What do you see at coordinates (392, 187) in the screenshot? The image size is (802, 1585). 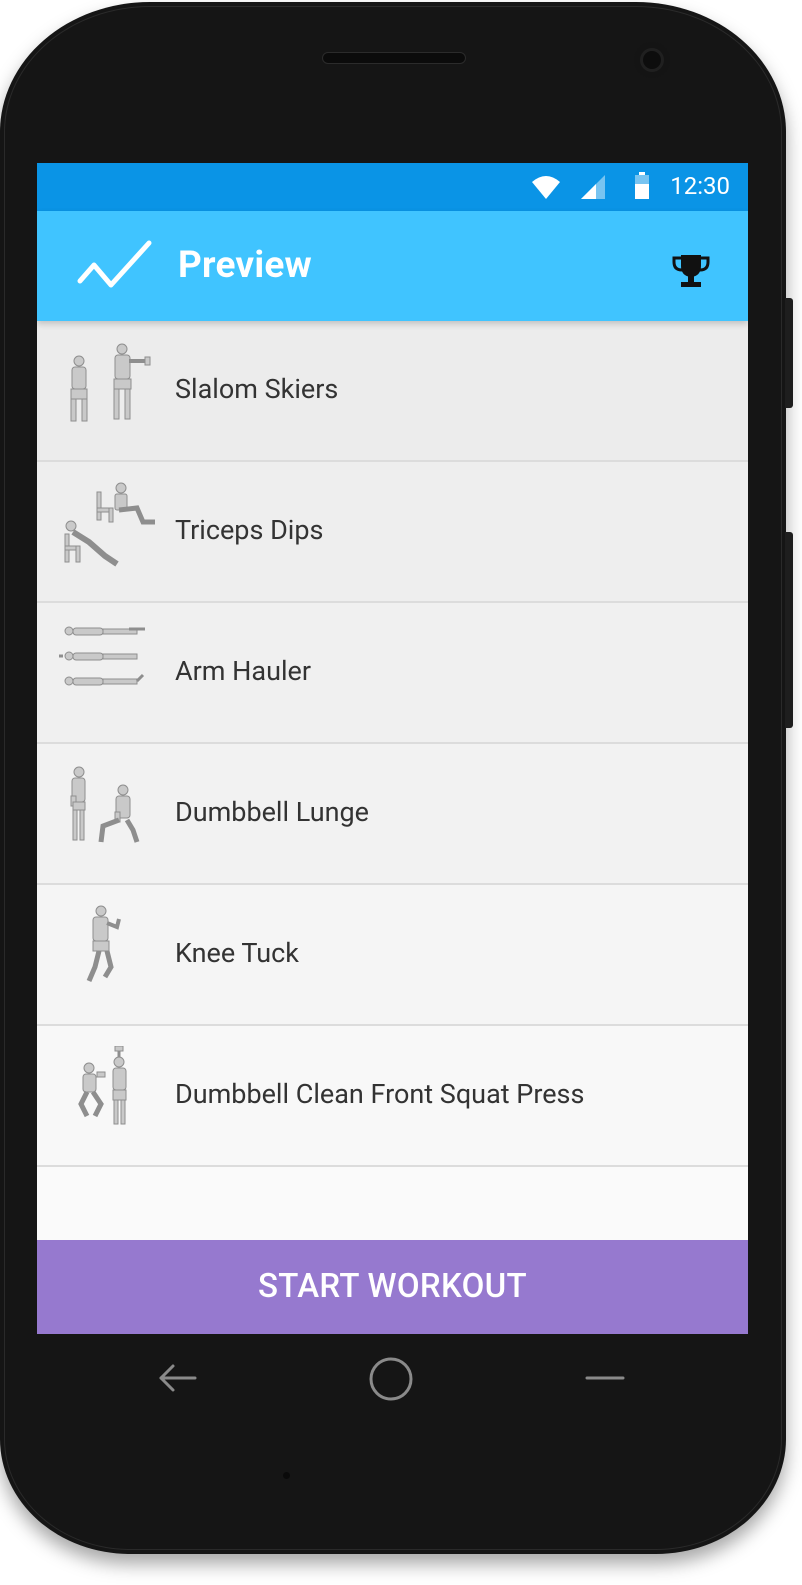 I see `status-bar: 12:30` at bounding box center [392, 187].